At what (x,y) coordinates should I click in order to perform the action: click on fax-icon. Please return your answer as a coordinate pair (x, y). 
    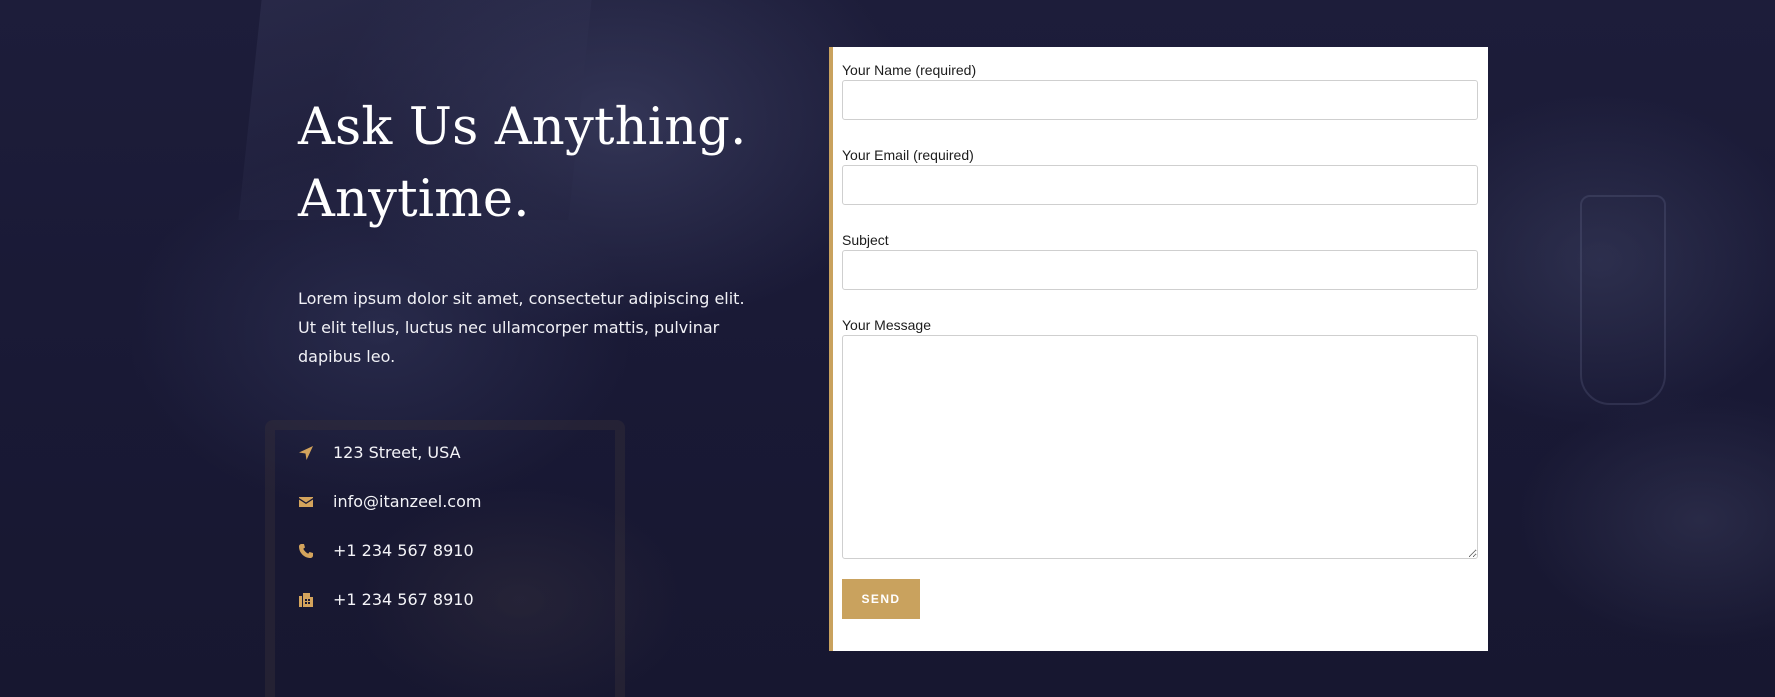
    Looking at the image, I should click on (306, 600).